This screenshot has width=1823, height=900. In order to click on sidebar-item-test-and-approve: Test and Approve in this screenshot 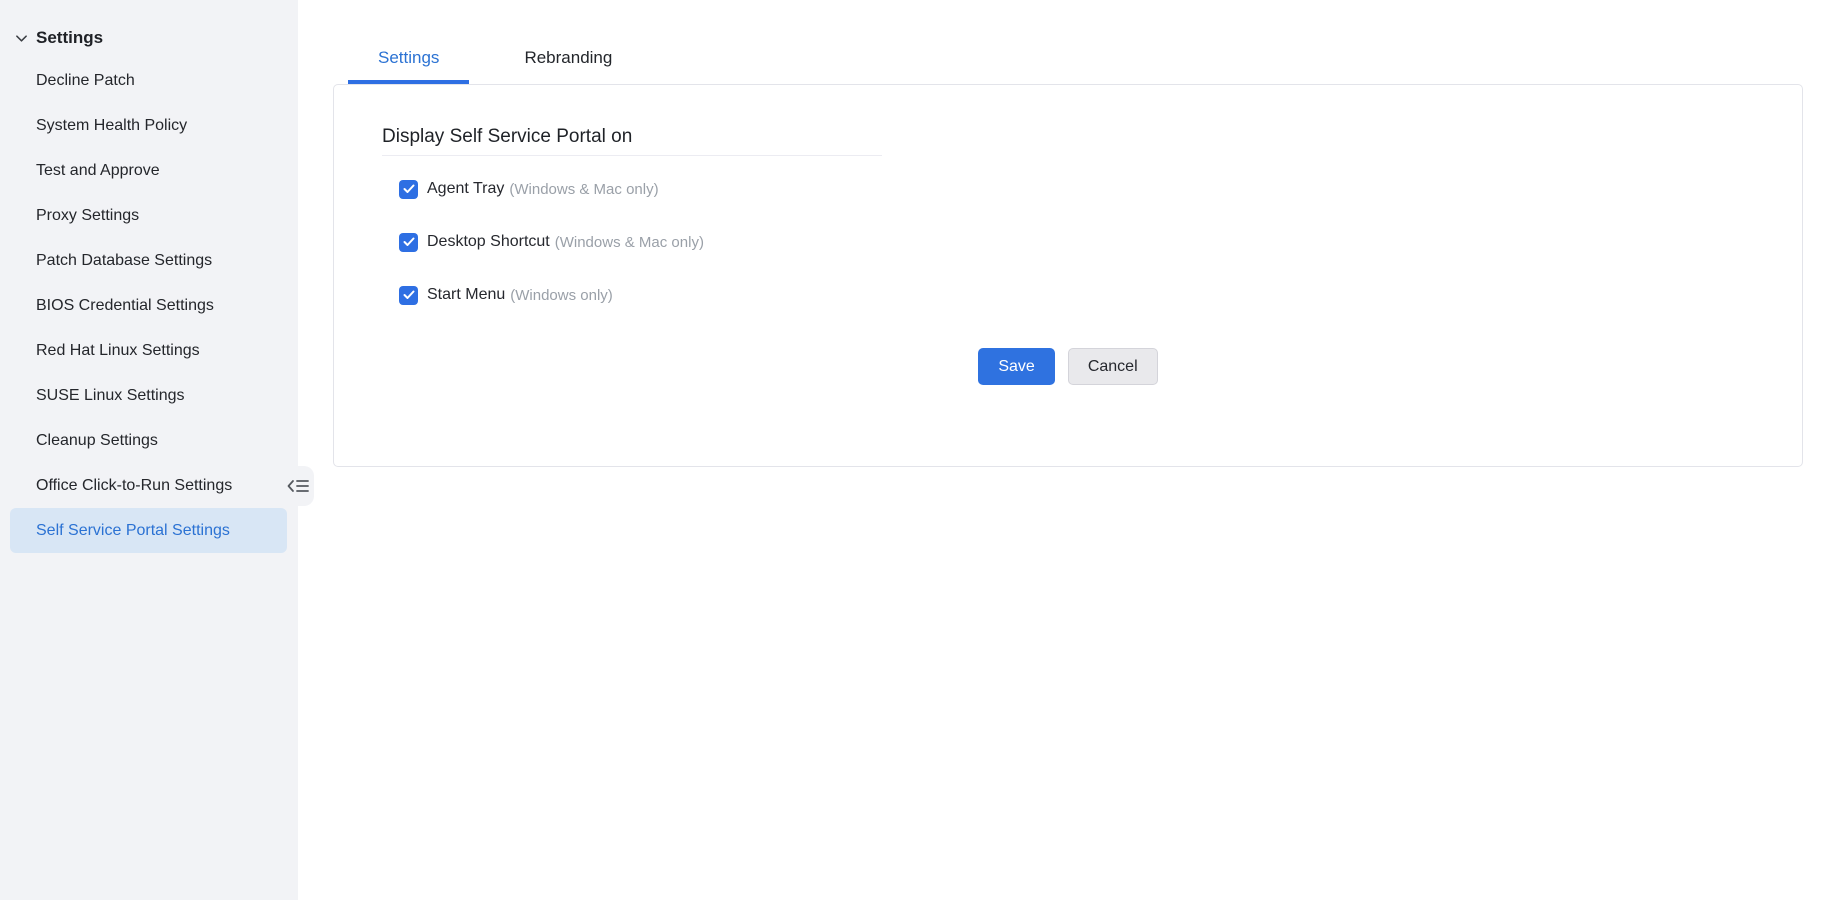, I will do `click(148, 170)`.